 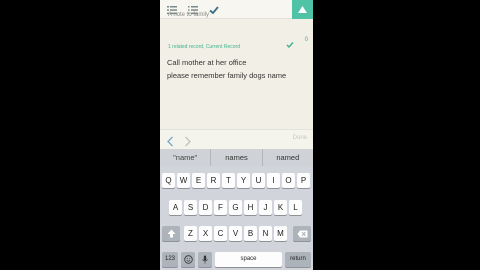 I want to click on record-count: 0, so click(x=306, y=40).